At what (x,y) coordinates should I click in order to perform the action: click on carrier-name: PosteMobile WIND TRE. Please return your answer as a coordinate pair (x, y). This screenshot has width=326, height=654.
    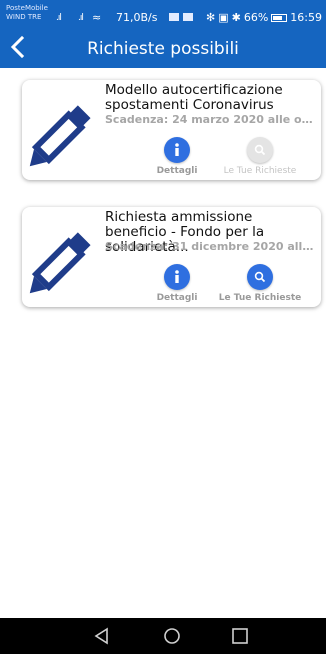
    Looking at the image, I should click on (27, 12).